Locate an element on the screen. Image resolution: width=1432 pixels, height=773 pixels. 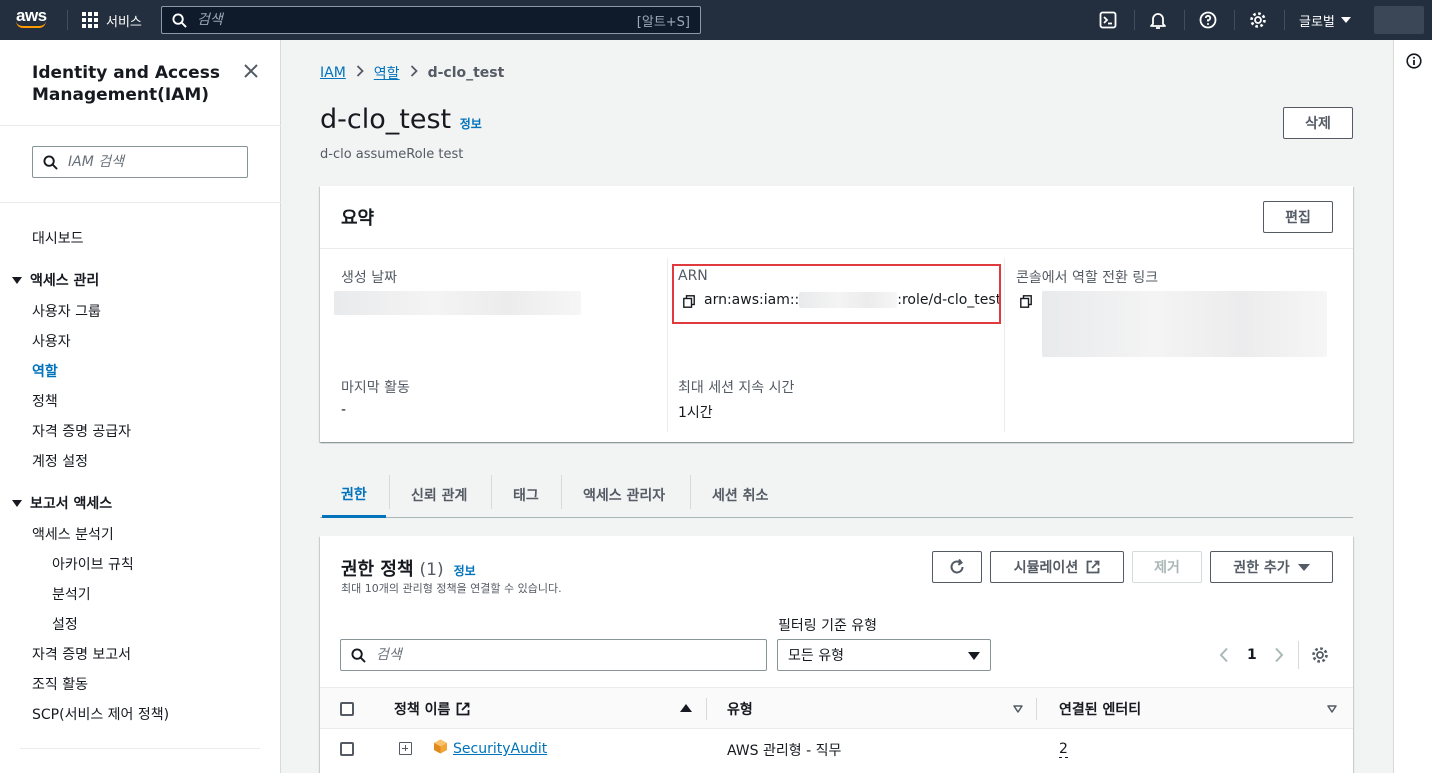
help-icon is located at coordinates (1208, 20).